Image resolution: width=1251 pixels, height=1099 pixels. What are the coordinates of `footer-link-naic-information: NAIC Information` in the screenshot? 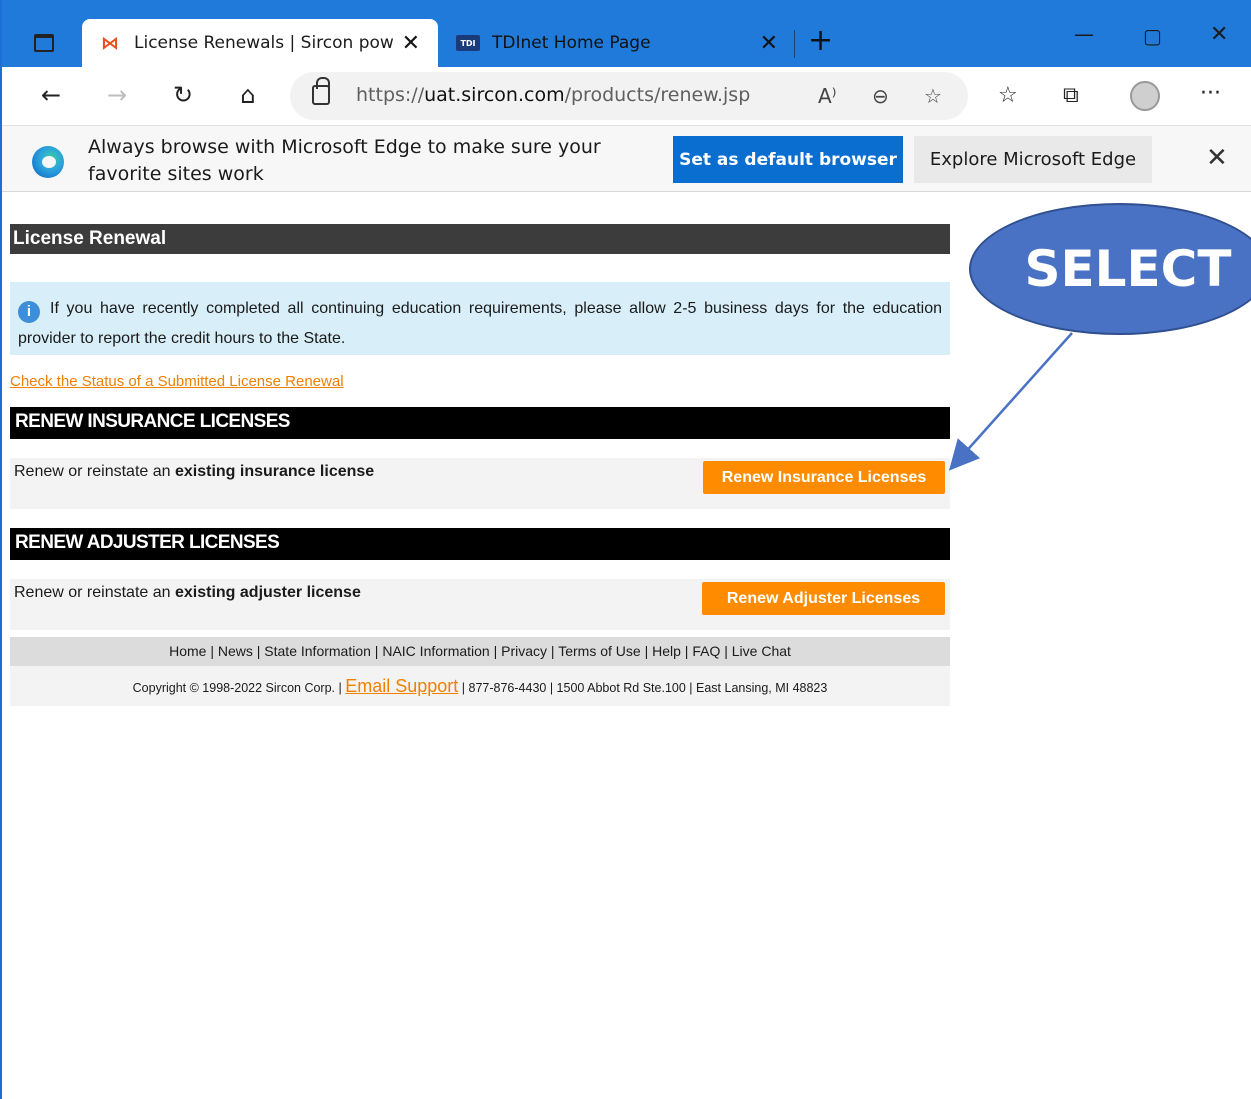 It's located at (435, 651).